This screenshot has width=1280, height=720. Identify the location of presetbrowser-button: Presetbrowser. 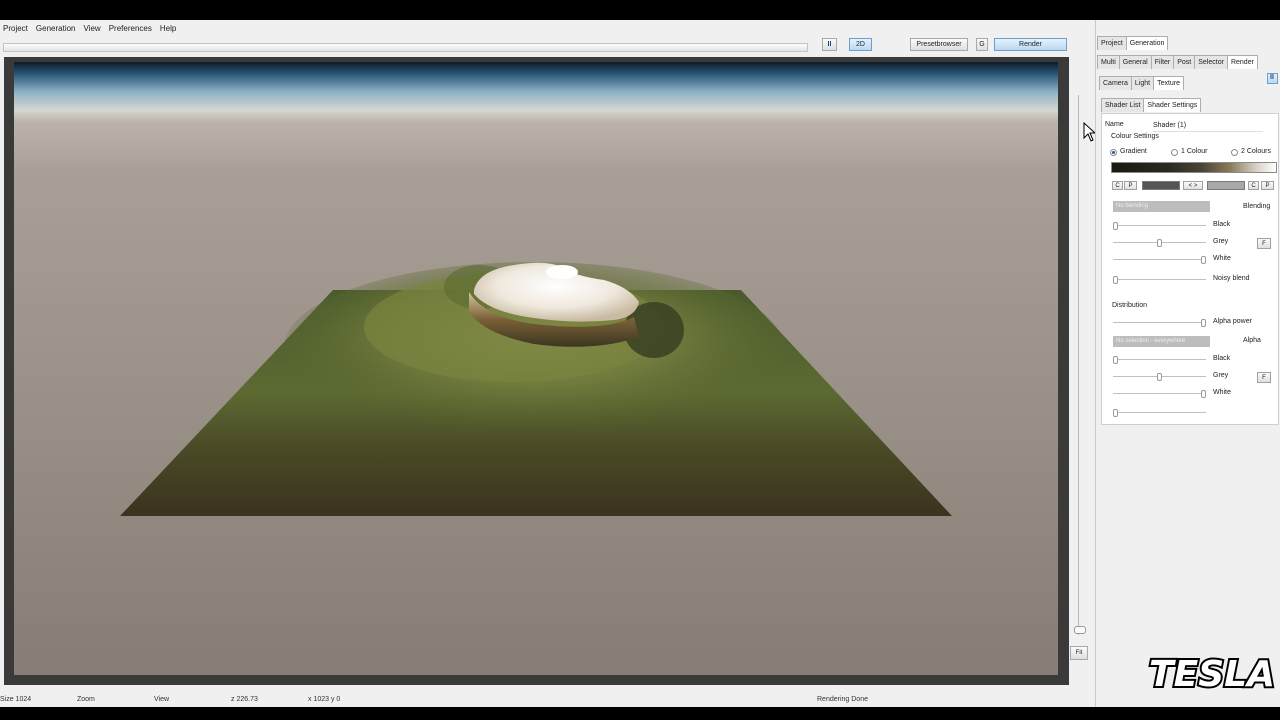
(939, 44).